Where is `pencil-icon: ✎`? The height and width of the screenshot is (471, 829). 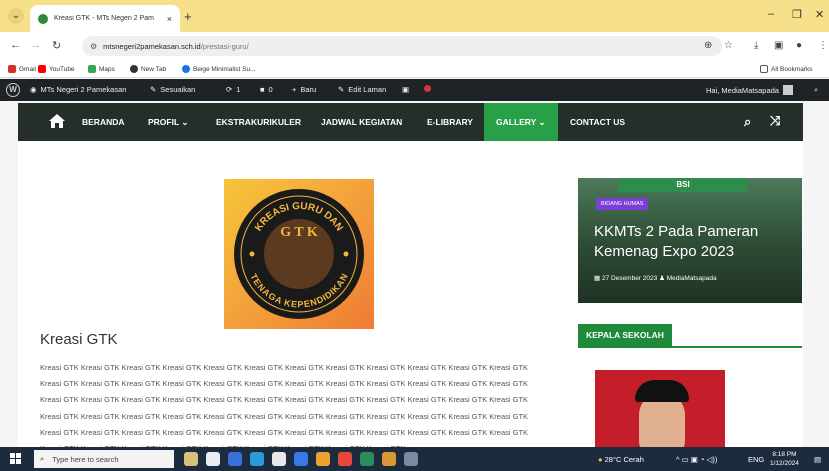
pencil-icon: ✎ is located at coordinates (341, 89).